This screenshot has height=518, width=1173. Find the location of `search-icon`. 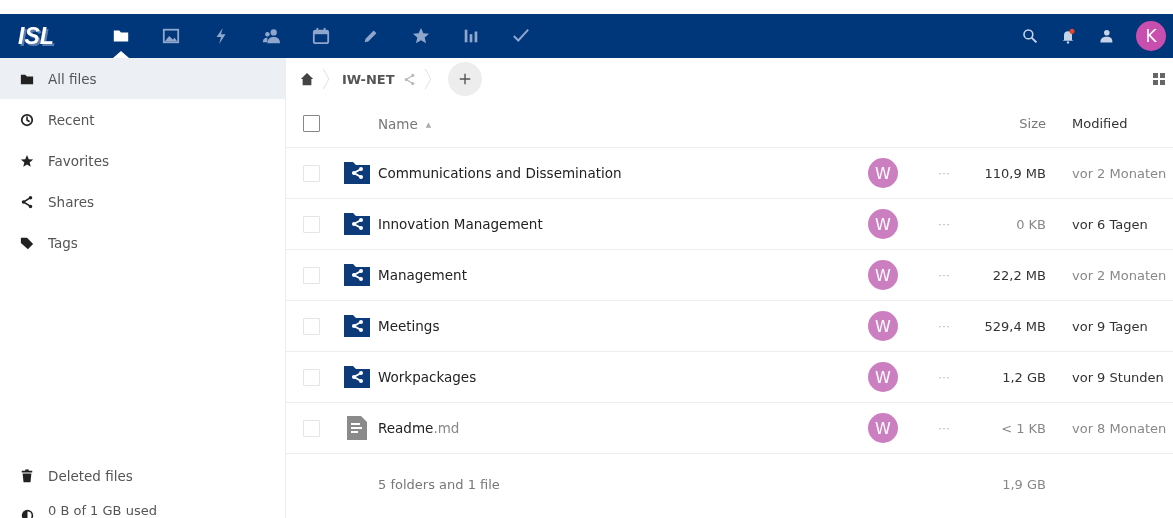

search-icon is located at coordinates (1030, 36).